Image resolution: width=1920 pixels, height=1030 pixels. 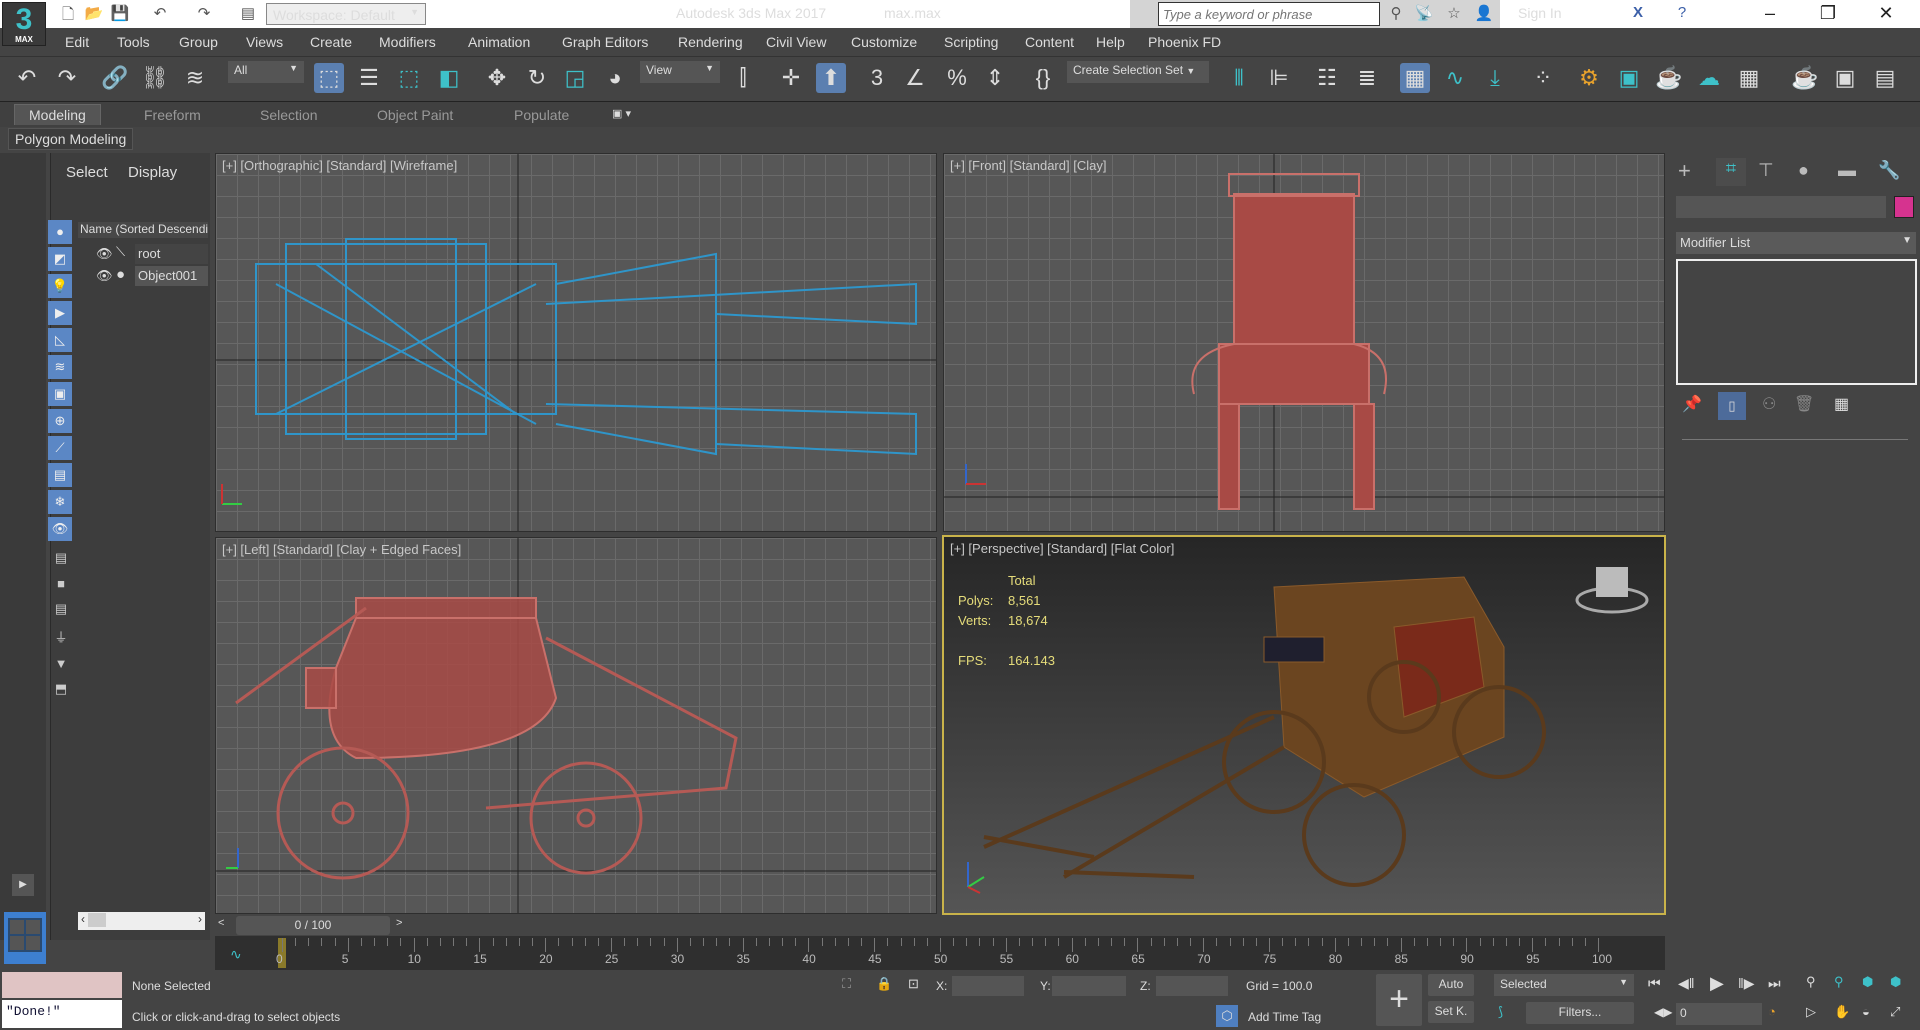 What do you see at coordinates (1424, 14) in the screenshot?
I see `satellite-icon: 📡` at bounding box center [1424, 14].